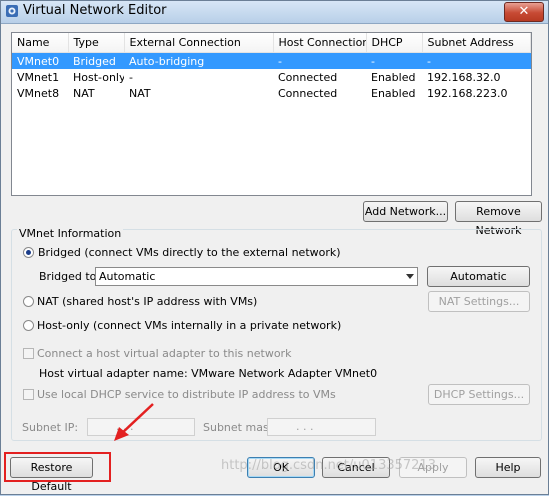 This screenshot has width=549, height=496. Describe the element at coordinates (50, 427) in the screenshot. I see `subnet-ip-label: Subnet IP:` at that location.